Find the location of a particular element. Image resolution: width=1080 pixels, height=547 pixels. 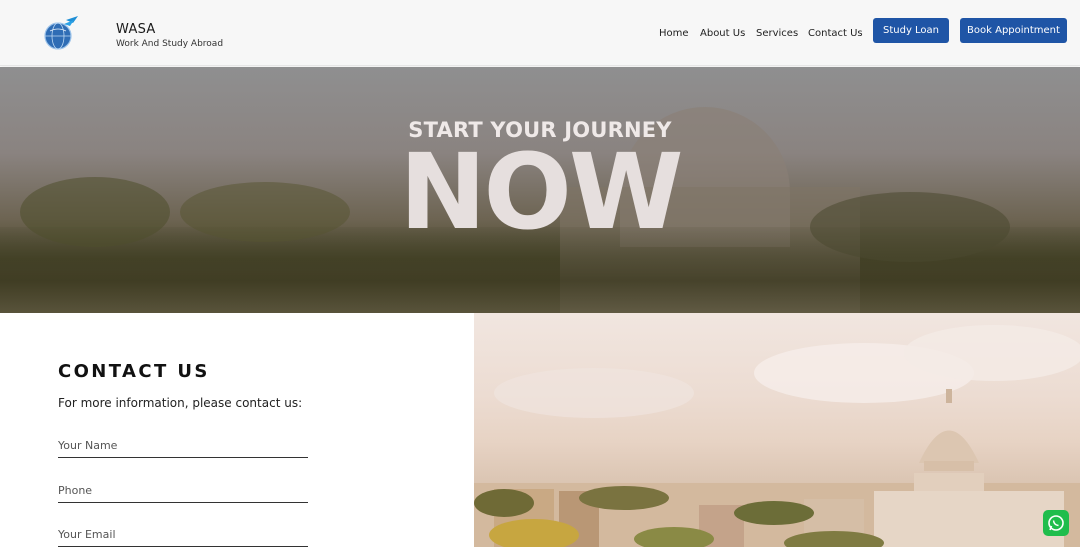

hero-title: NOW is located at coordinates (541, 192).